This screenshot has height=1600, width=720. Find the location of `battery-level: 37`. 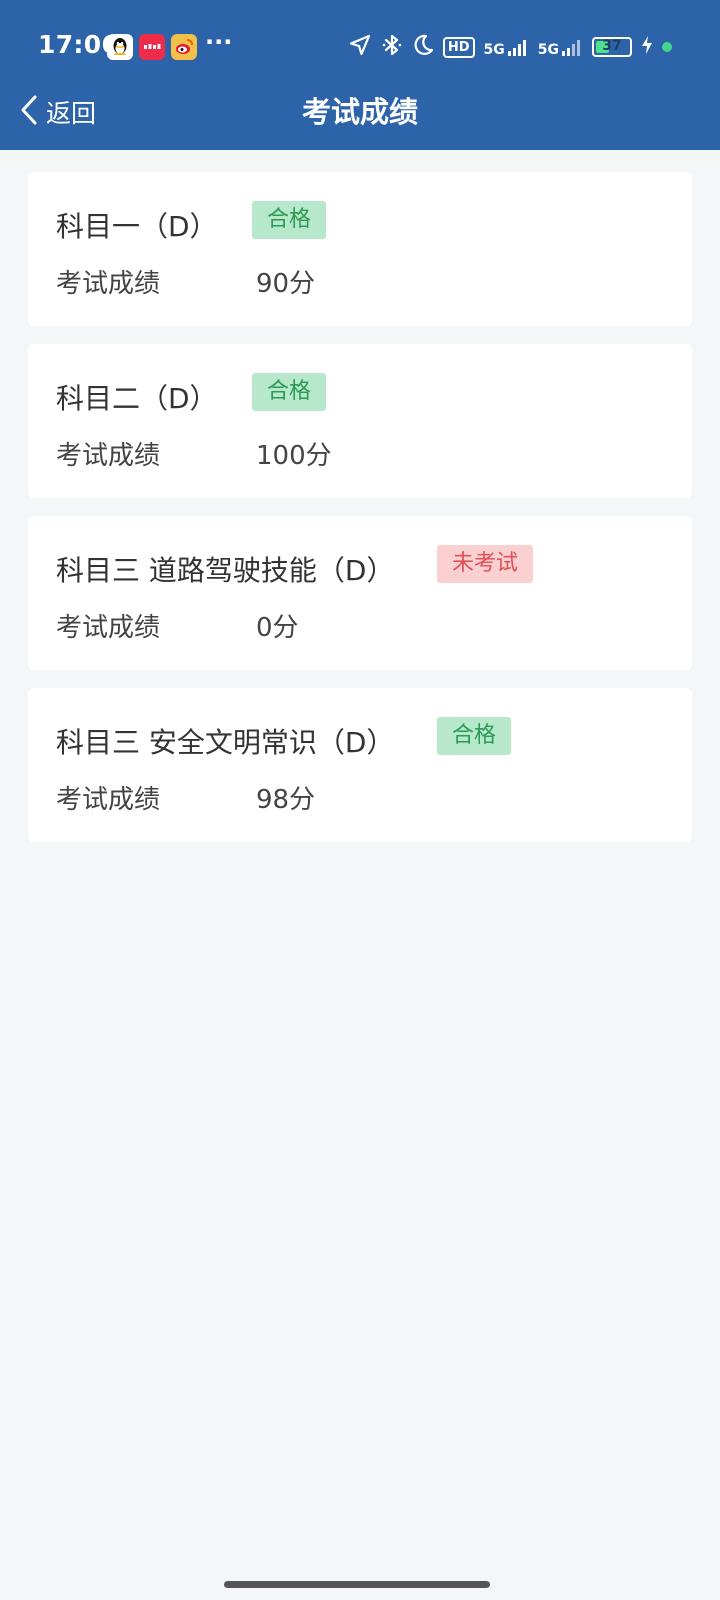

battery-level: 37 is located at coordinates (612, 46).